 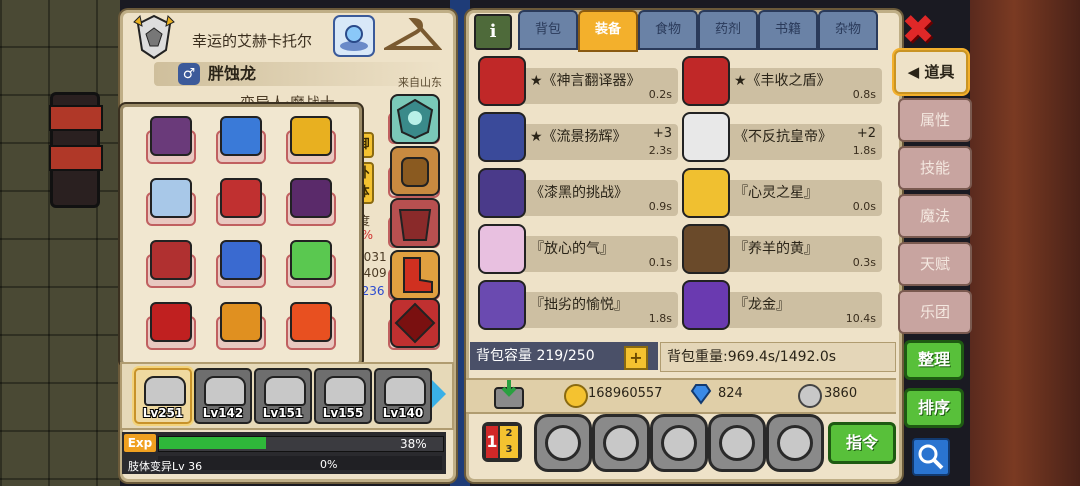 I want to click on info-button: i, so click(x=493, y=32).